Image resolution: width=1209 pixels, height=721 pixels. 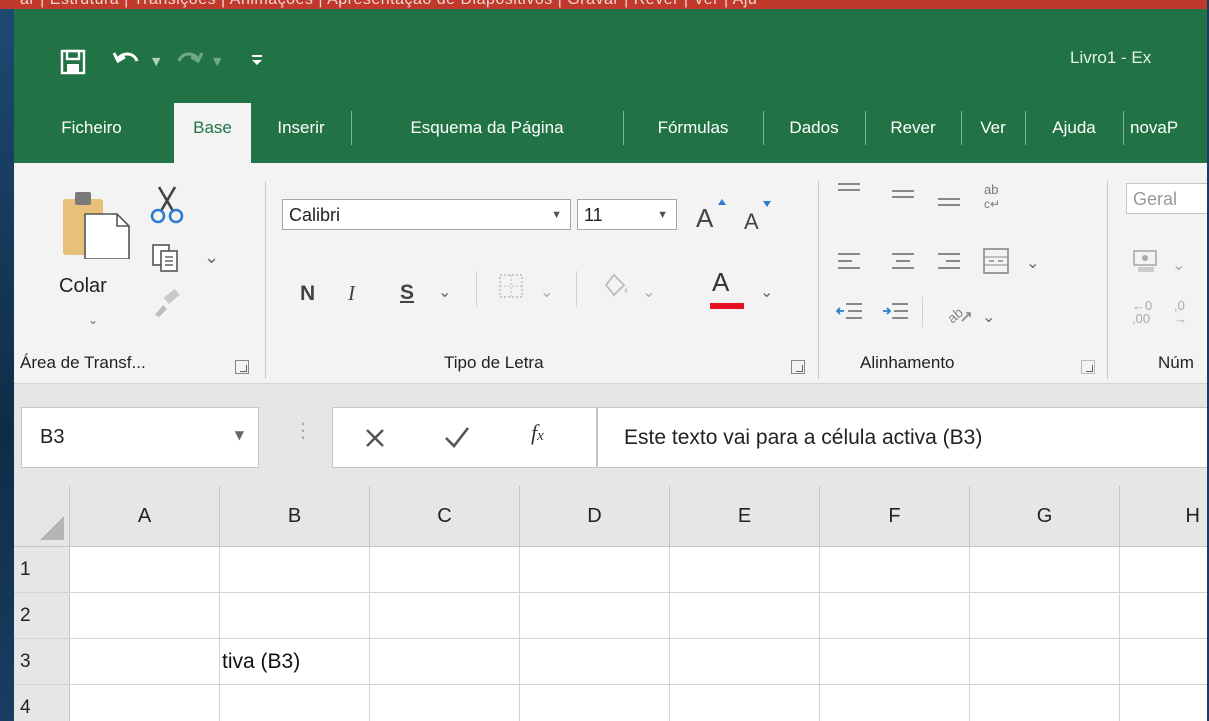 What do you see at coordinates (242, 367) in the screenshot?
I see `clipboard-dialog-launcher-icon` at bounding box center [242, 367].